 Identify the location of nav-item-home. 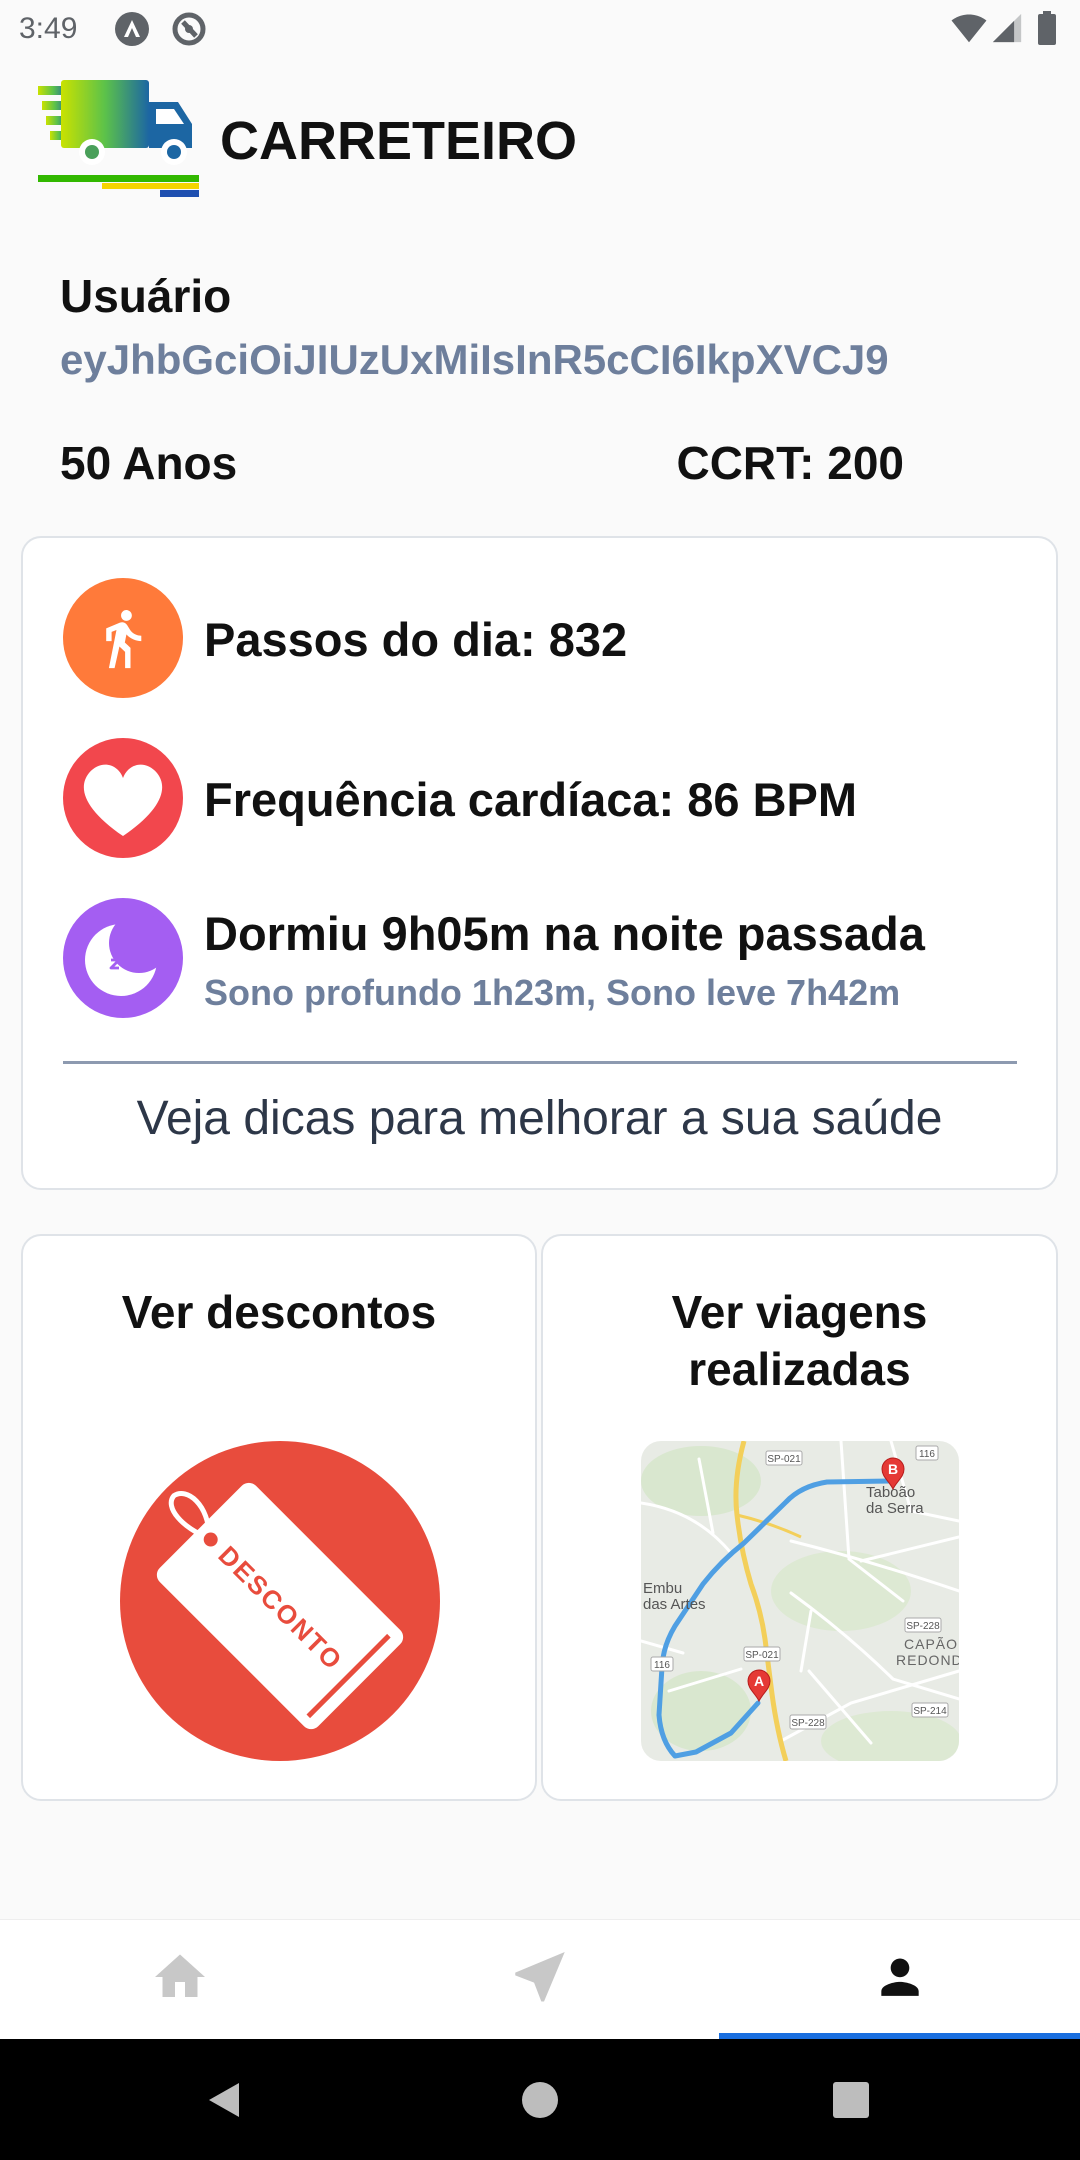
(180, 1980).